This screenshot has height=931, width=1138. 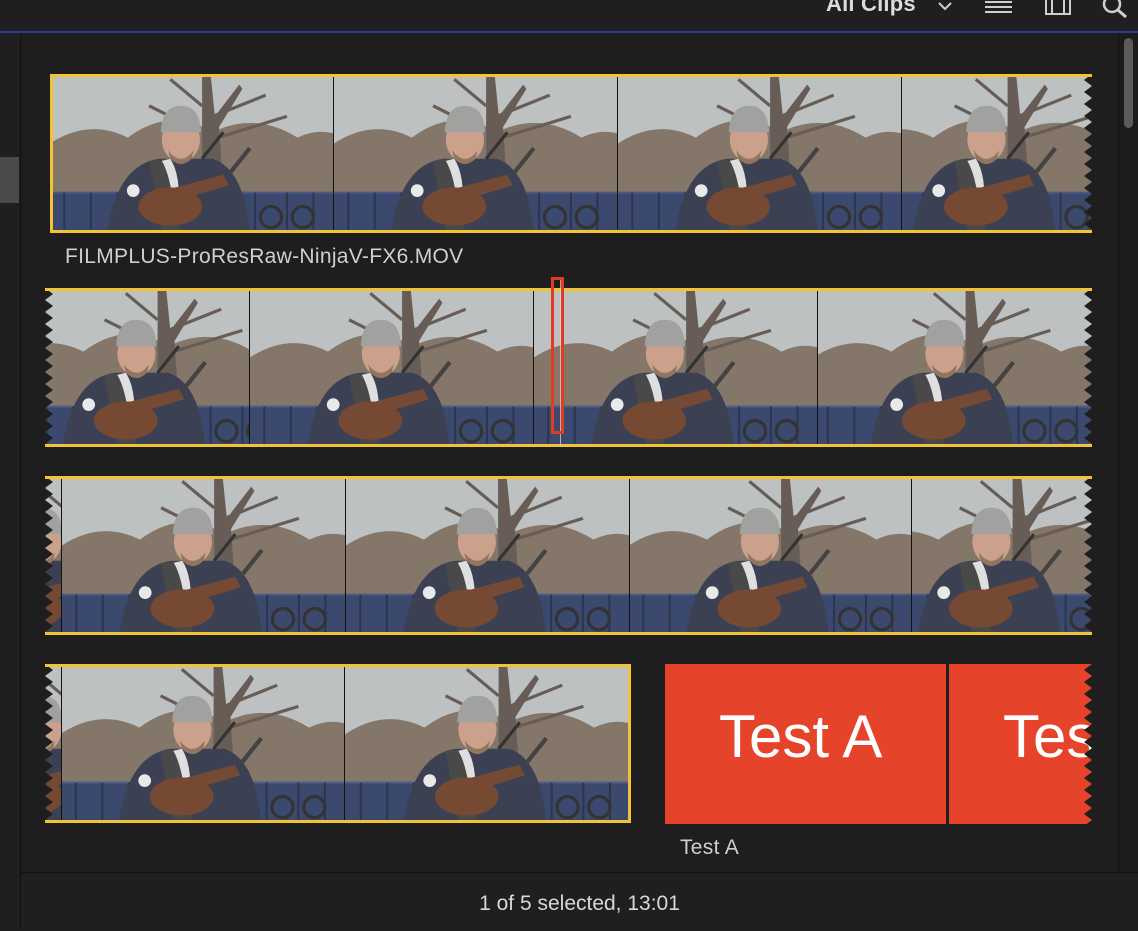 I want to click on browser-toolbar: All Clips, so click(x=569, y=16).